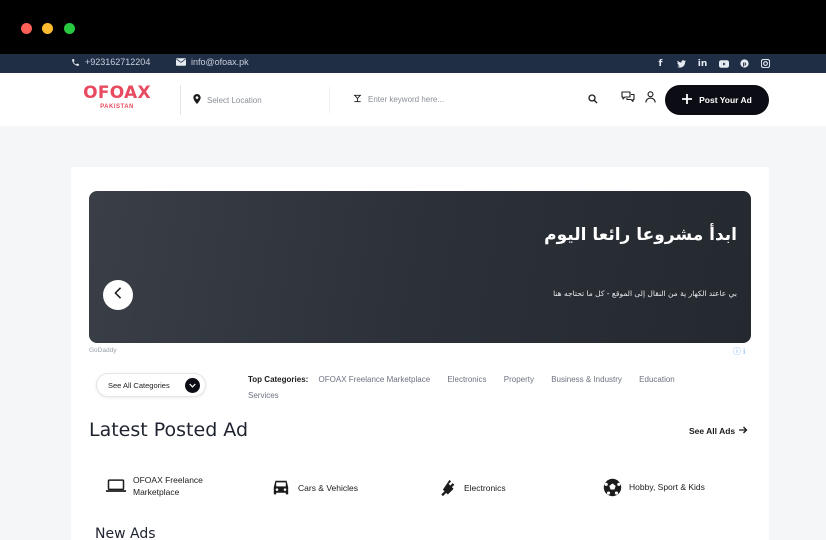  What do you see at coordinates (117, 93) in the screenshot?
I see `logo-wordmark: OFOAX` at bounding box center [117, 93].